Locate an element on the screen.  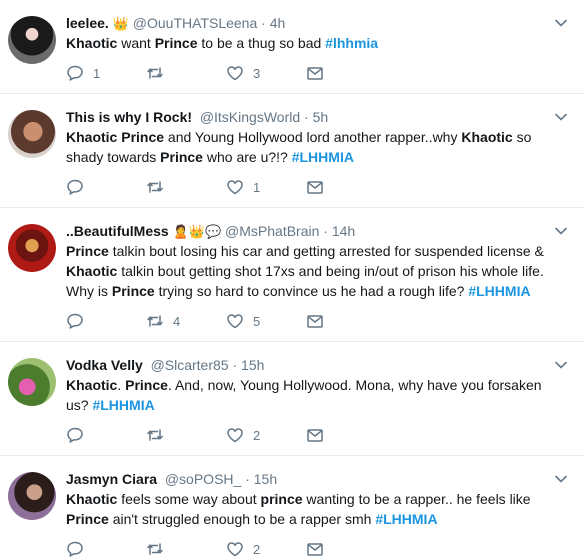
tweet-header: ..BeautifulMess 🙎👑💬 @MsPhatBrain · 14h is located at coordinates (319, 231).